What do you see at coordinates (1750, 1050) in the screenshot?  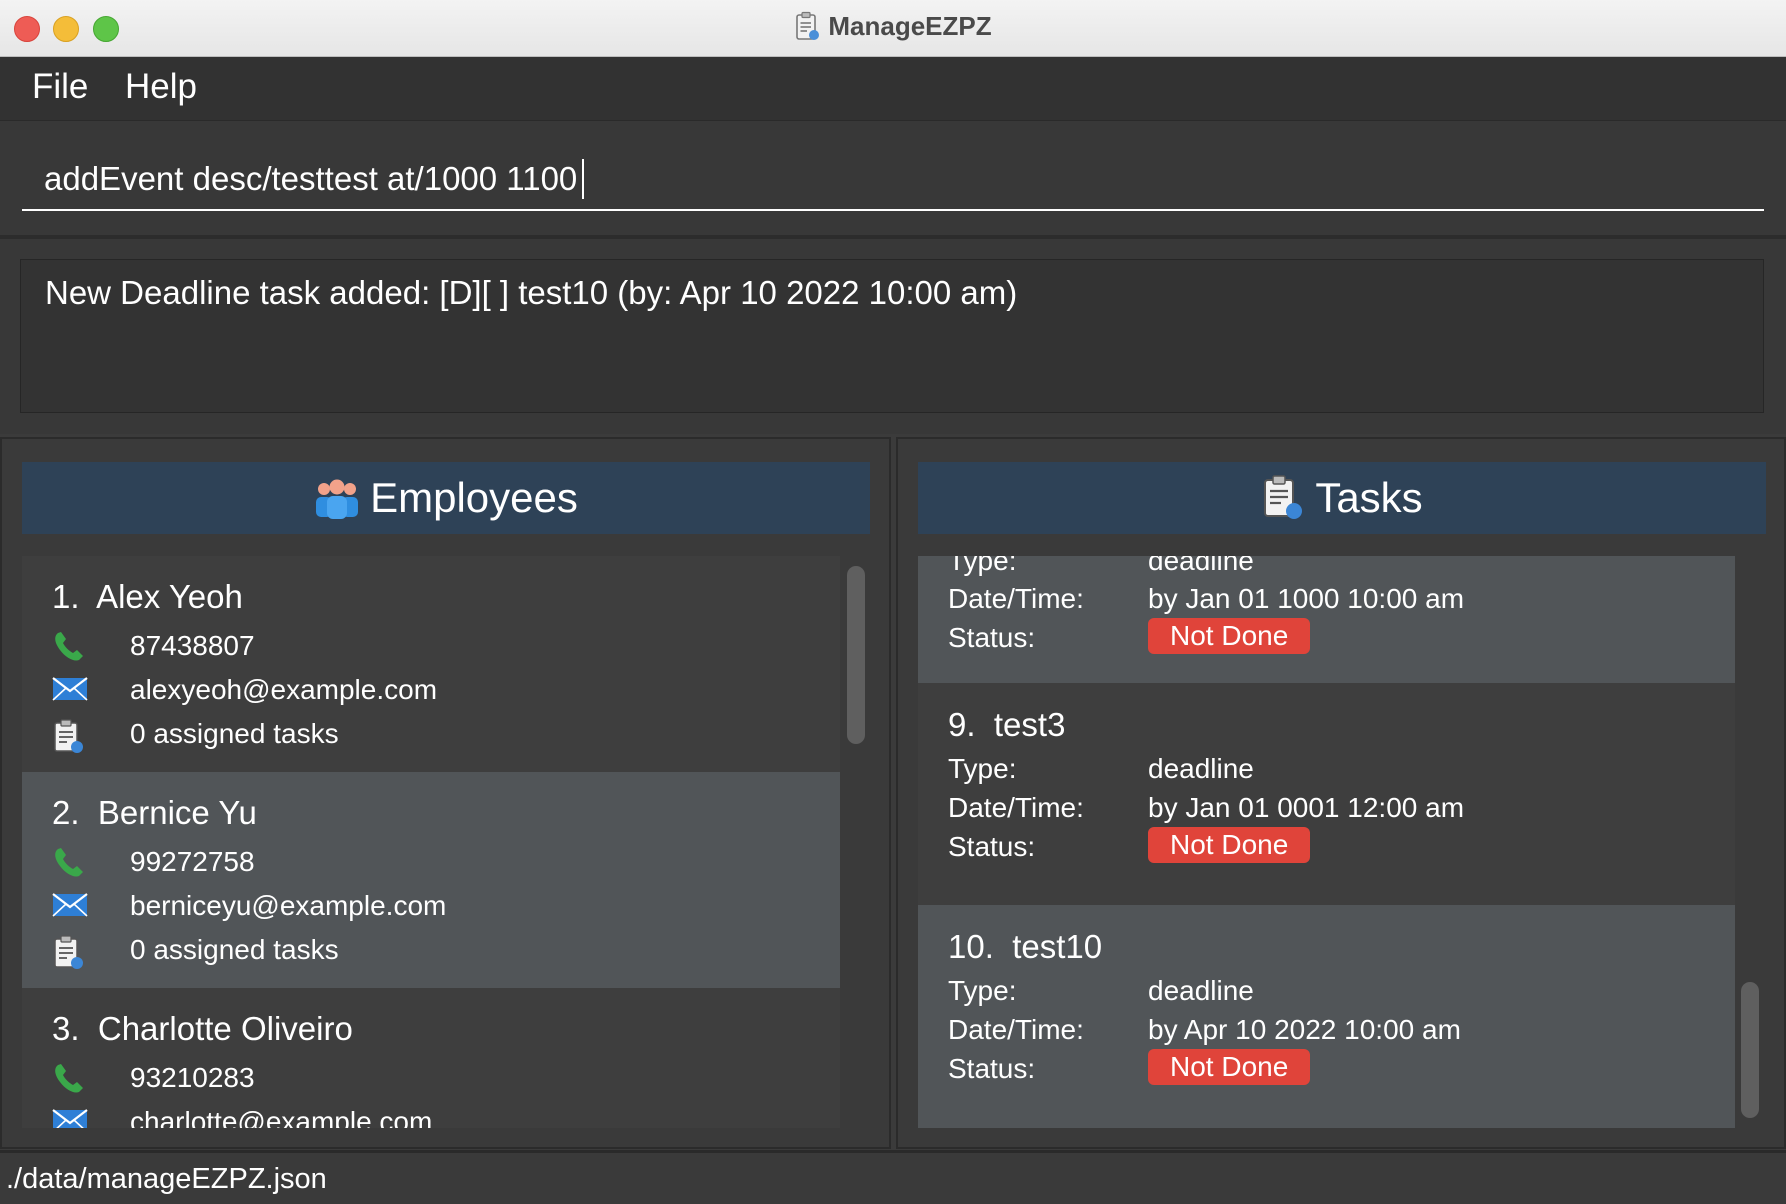 I see `task-scroll-thumb` at bounding box center [1750, 1050].